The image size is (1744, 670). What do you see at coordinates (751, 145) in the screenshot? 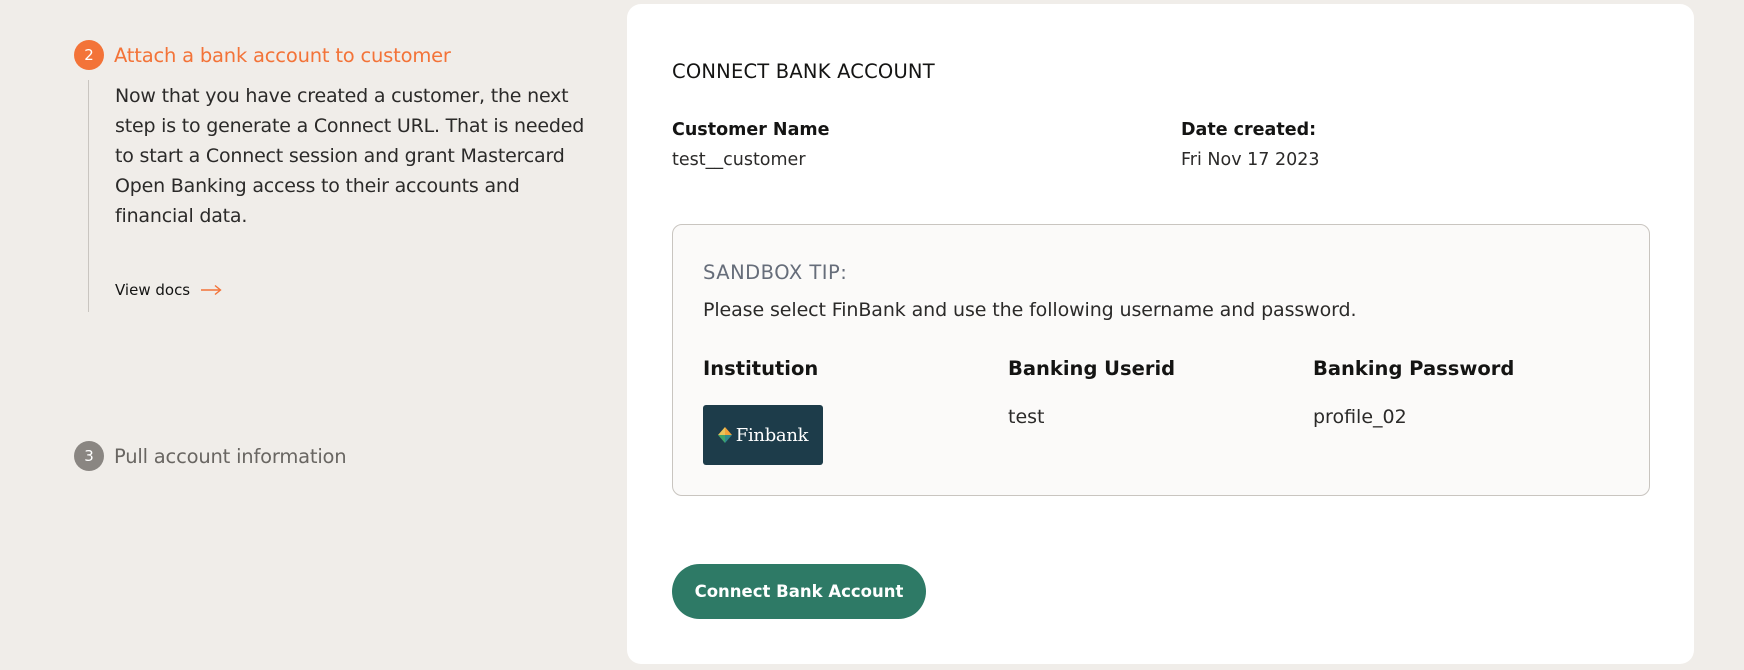
I see `customer-name-field: Customer Name test__customer` at bounding box center [751, 145].